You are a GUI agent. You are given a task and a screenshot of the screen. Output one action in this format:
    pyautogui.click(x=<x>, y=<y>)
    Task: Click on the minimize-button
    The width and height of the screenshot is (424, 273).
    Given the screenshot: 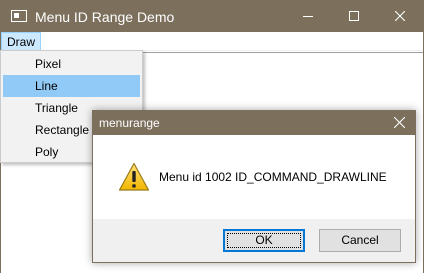 What is the action you would take?
    pyautogui.click(x=308, y=16)
    